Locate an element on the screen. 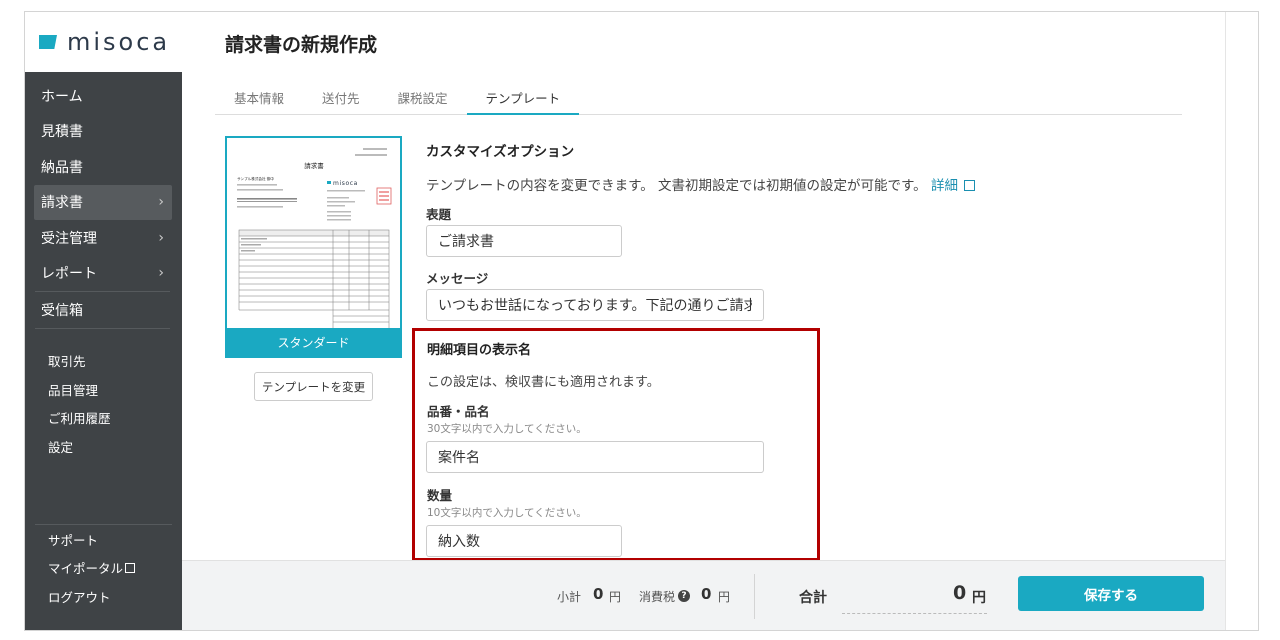 This screenshot has height=640, width=1280. change-template-button: テンプレートを変更 is located at coordinates (313, 386).